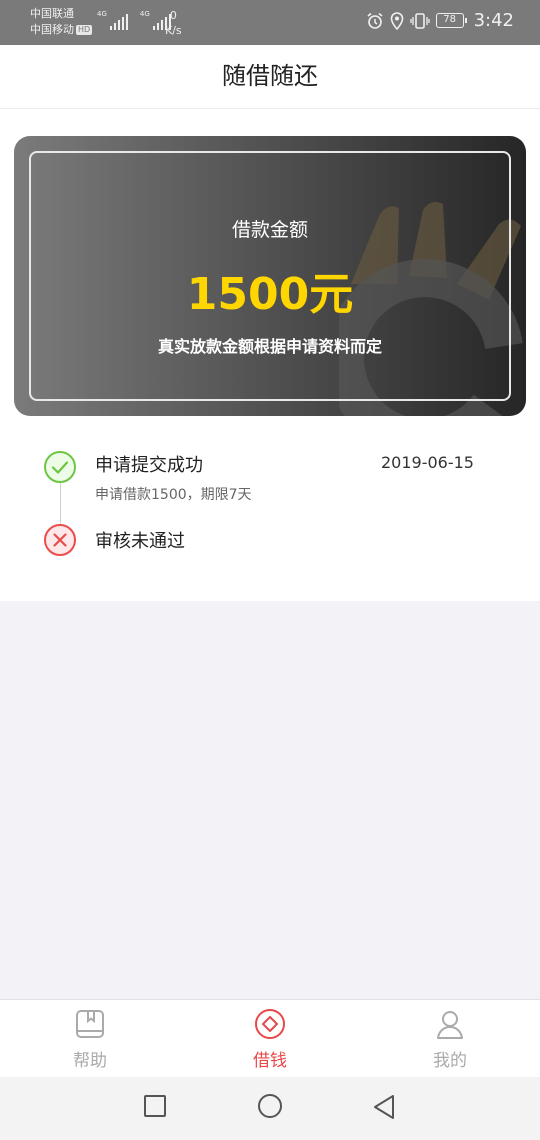 The width and height of the screenshot is (540, 1140). I want to click on home-icon, so click(270, 1107).